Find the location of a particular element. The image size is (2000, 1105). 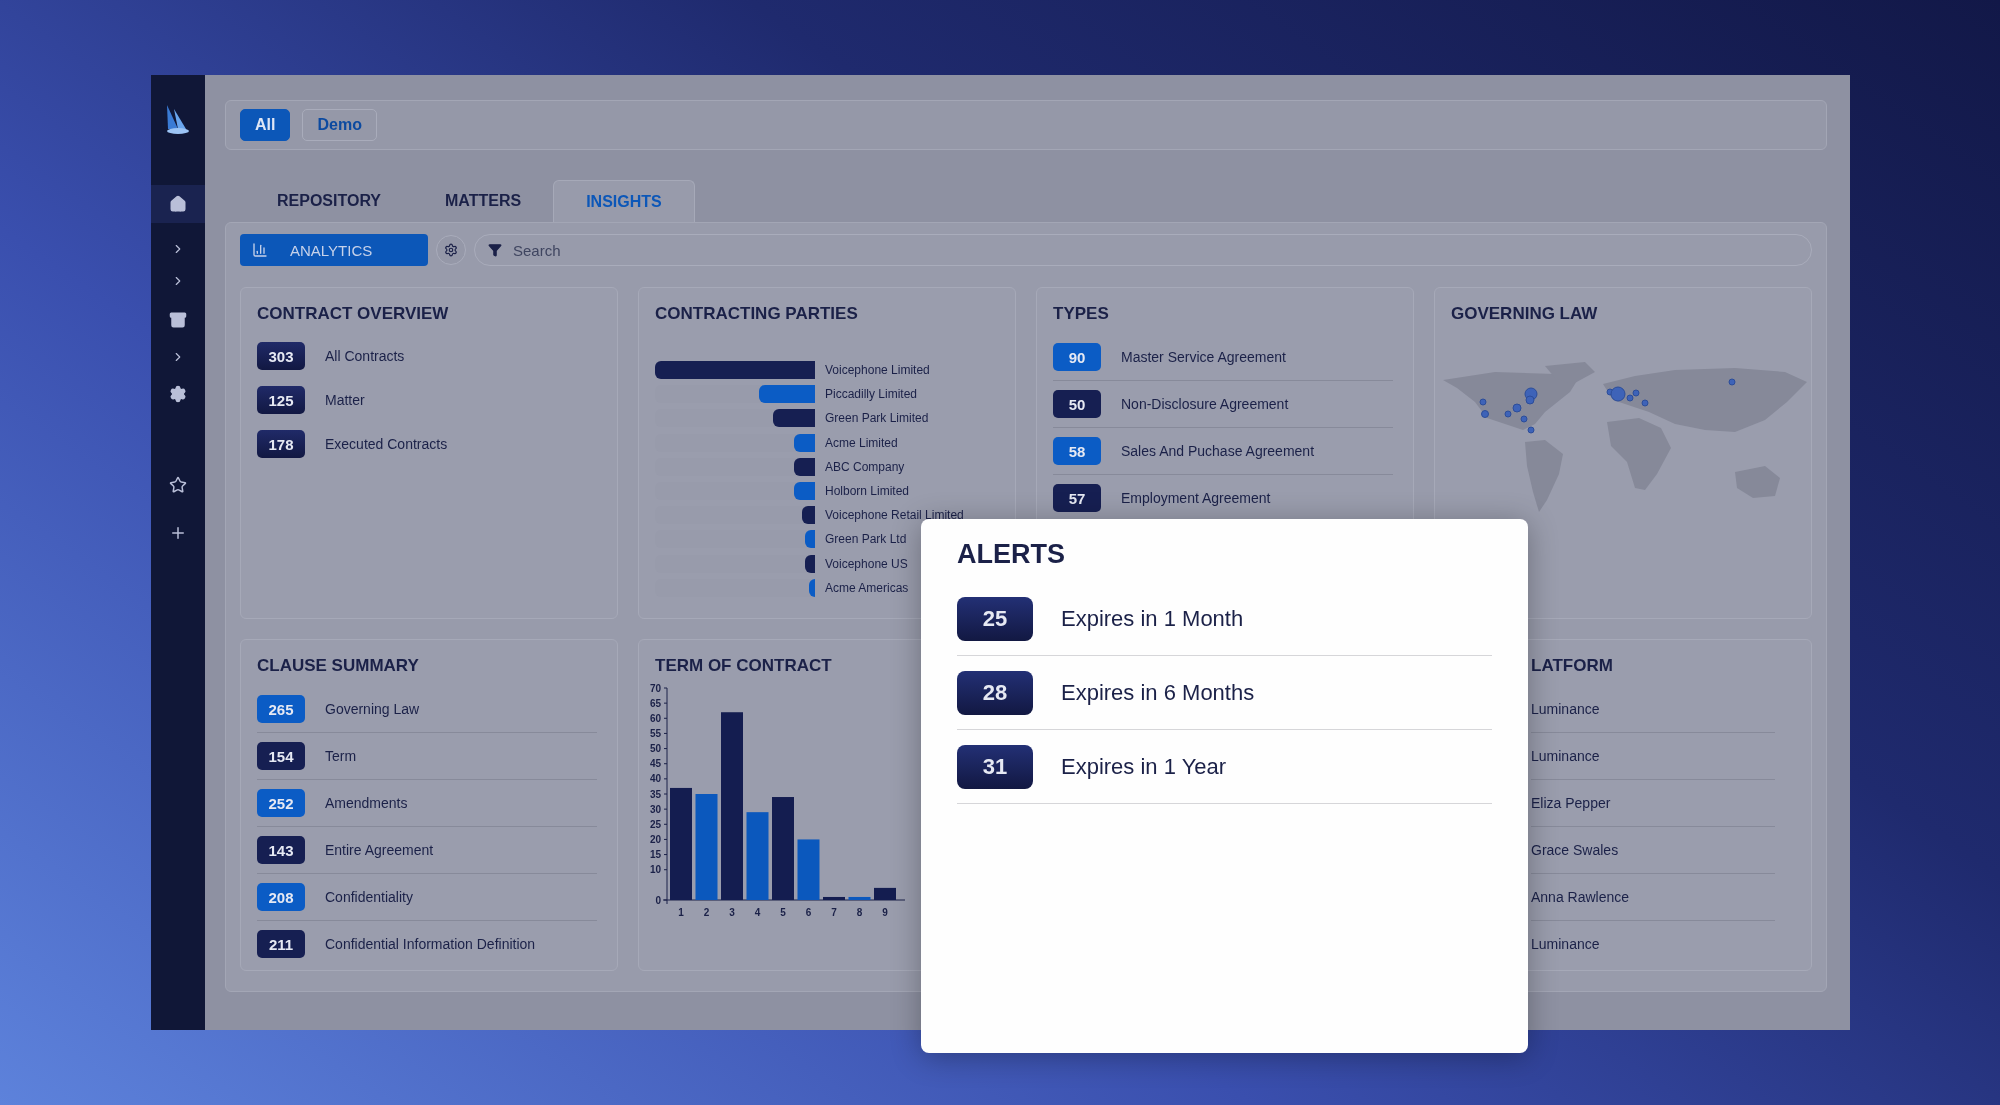

axis-tick-label: 70 is located at coordinates (655, 688).